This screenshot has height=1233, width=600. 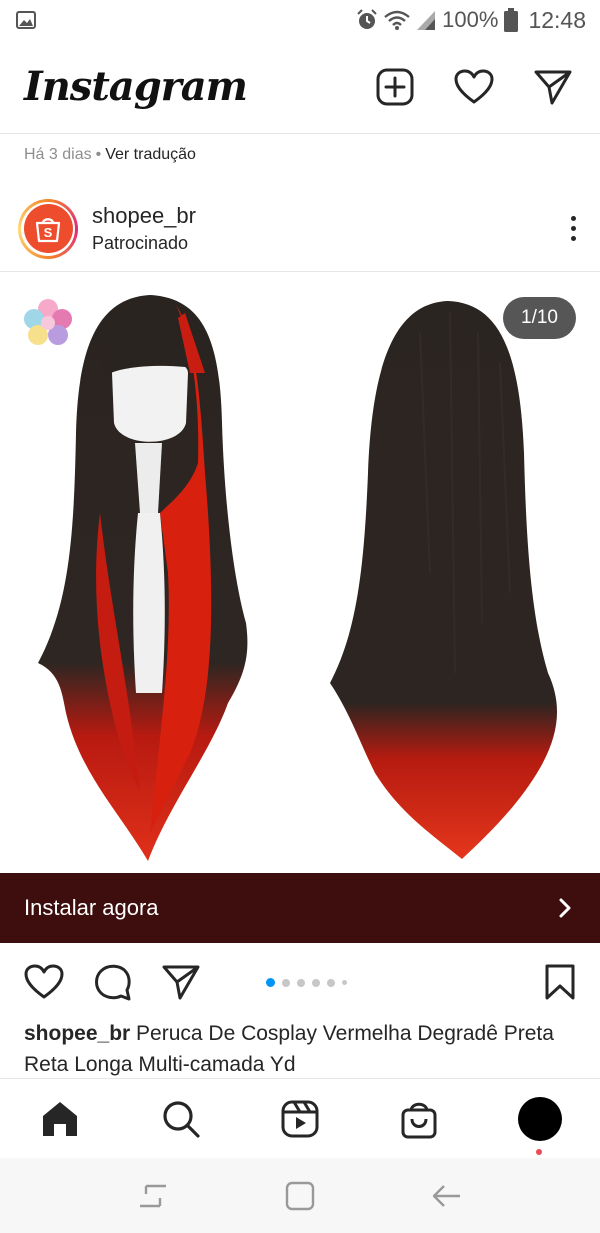 I want to click on shop-icon, so click(x=419, y=1119).